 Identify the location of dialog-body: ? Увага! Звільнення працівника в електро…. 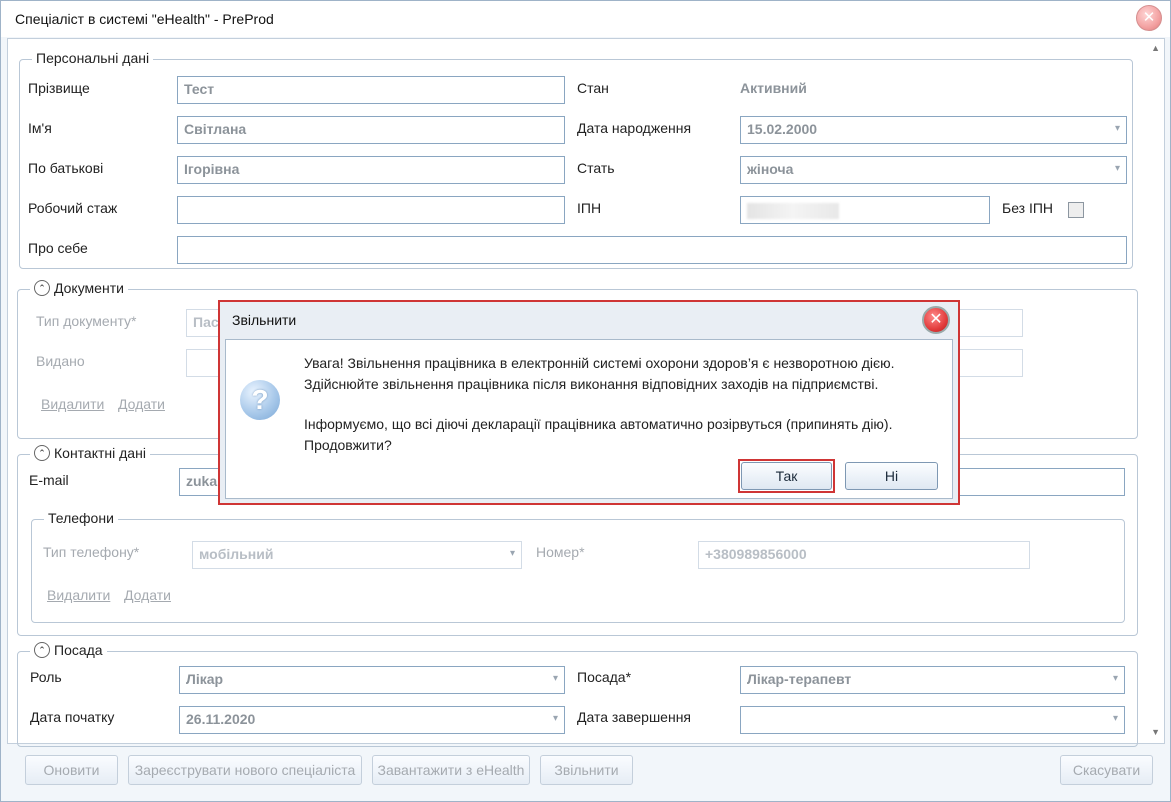
(589, 419).